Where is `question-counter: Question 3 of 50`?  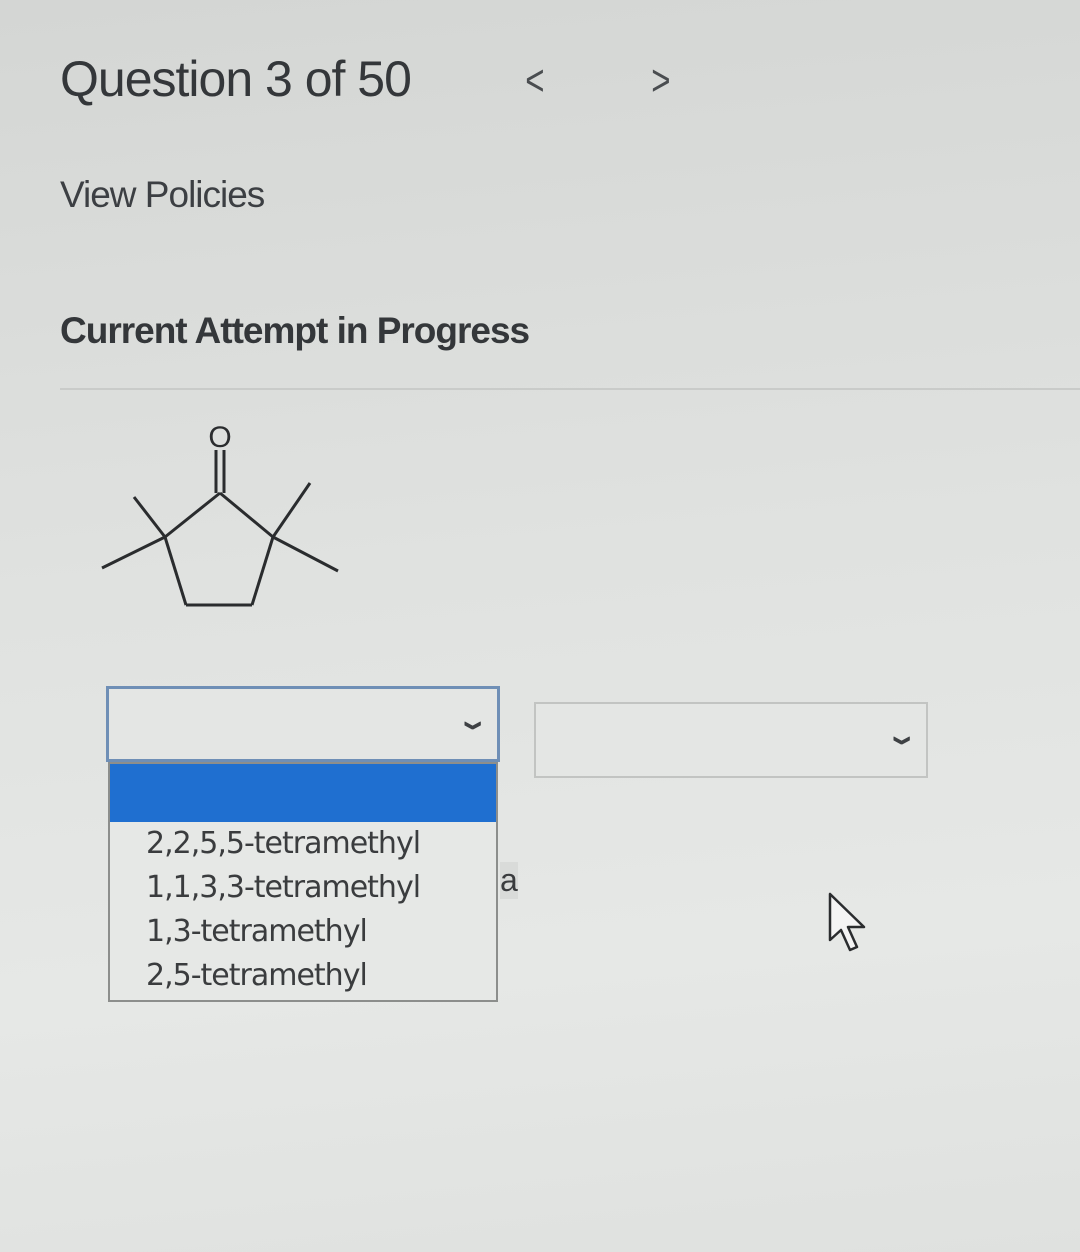
question-counter: Question 3 of 50 is located at coordinates (236, 79).